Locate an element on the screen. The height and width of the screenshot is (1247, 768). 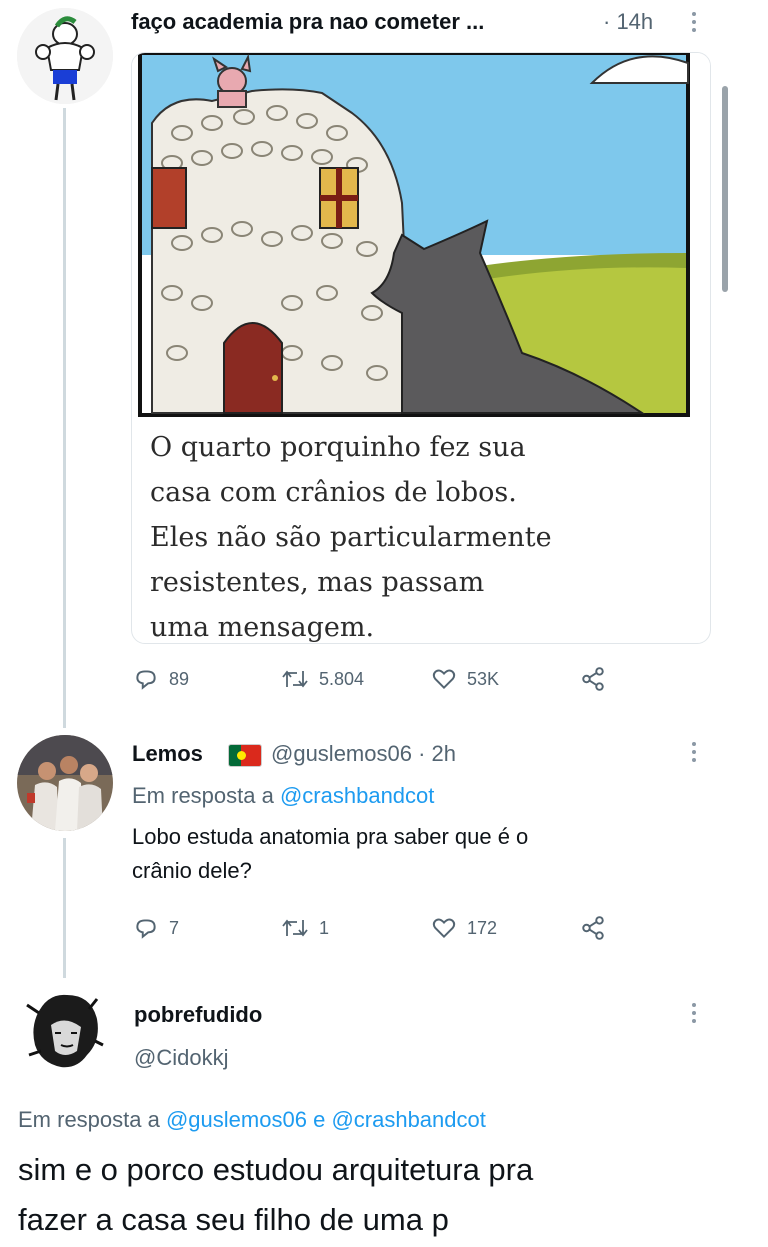
tweet-time: · 14h is located at coordinates (628, 22).